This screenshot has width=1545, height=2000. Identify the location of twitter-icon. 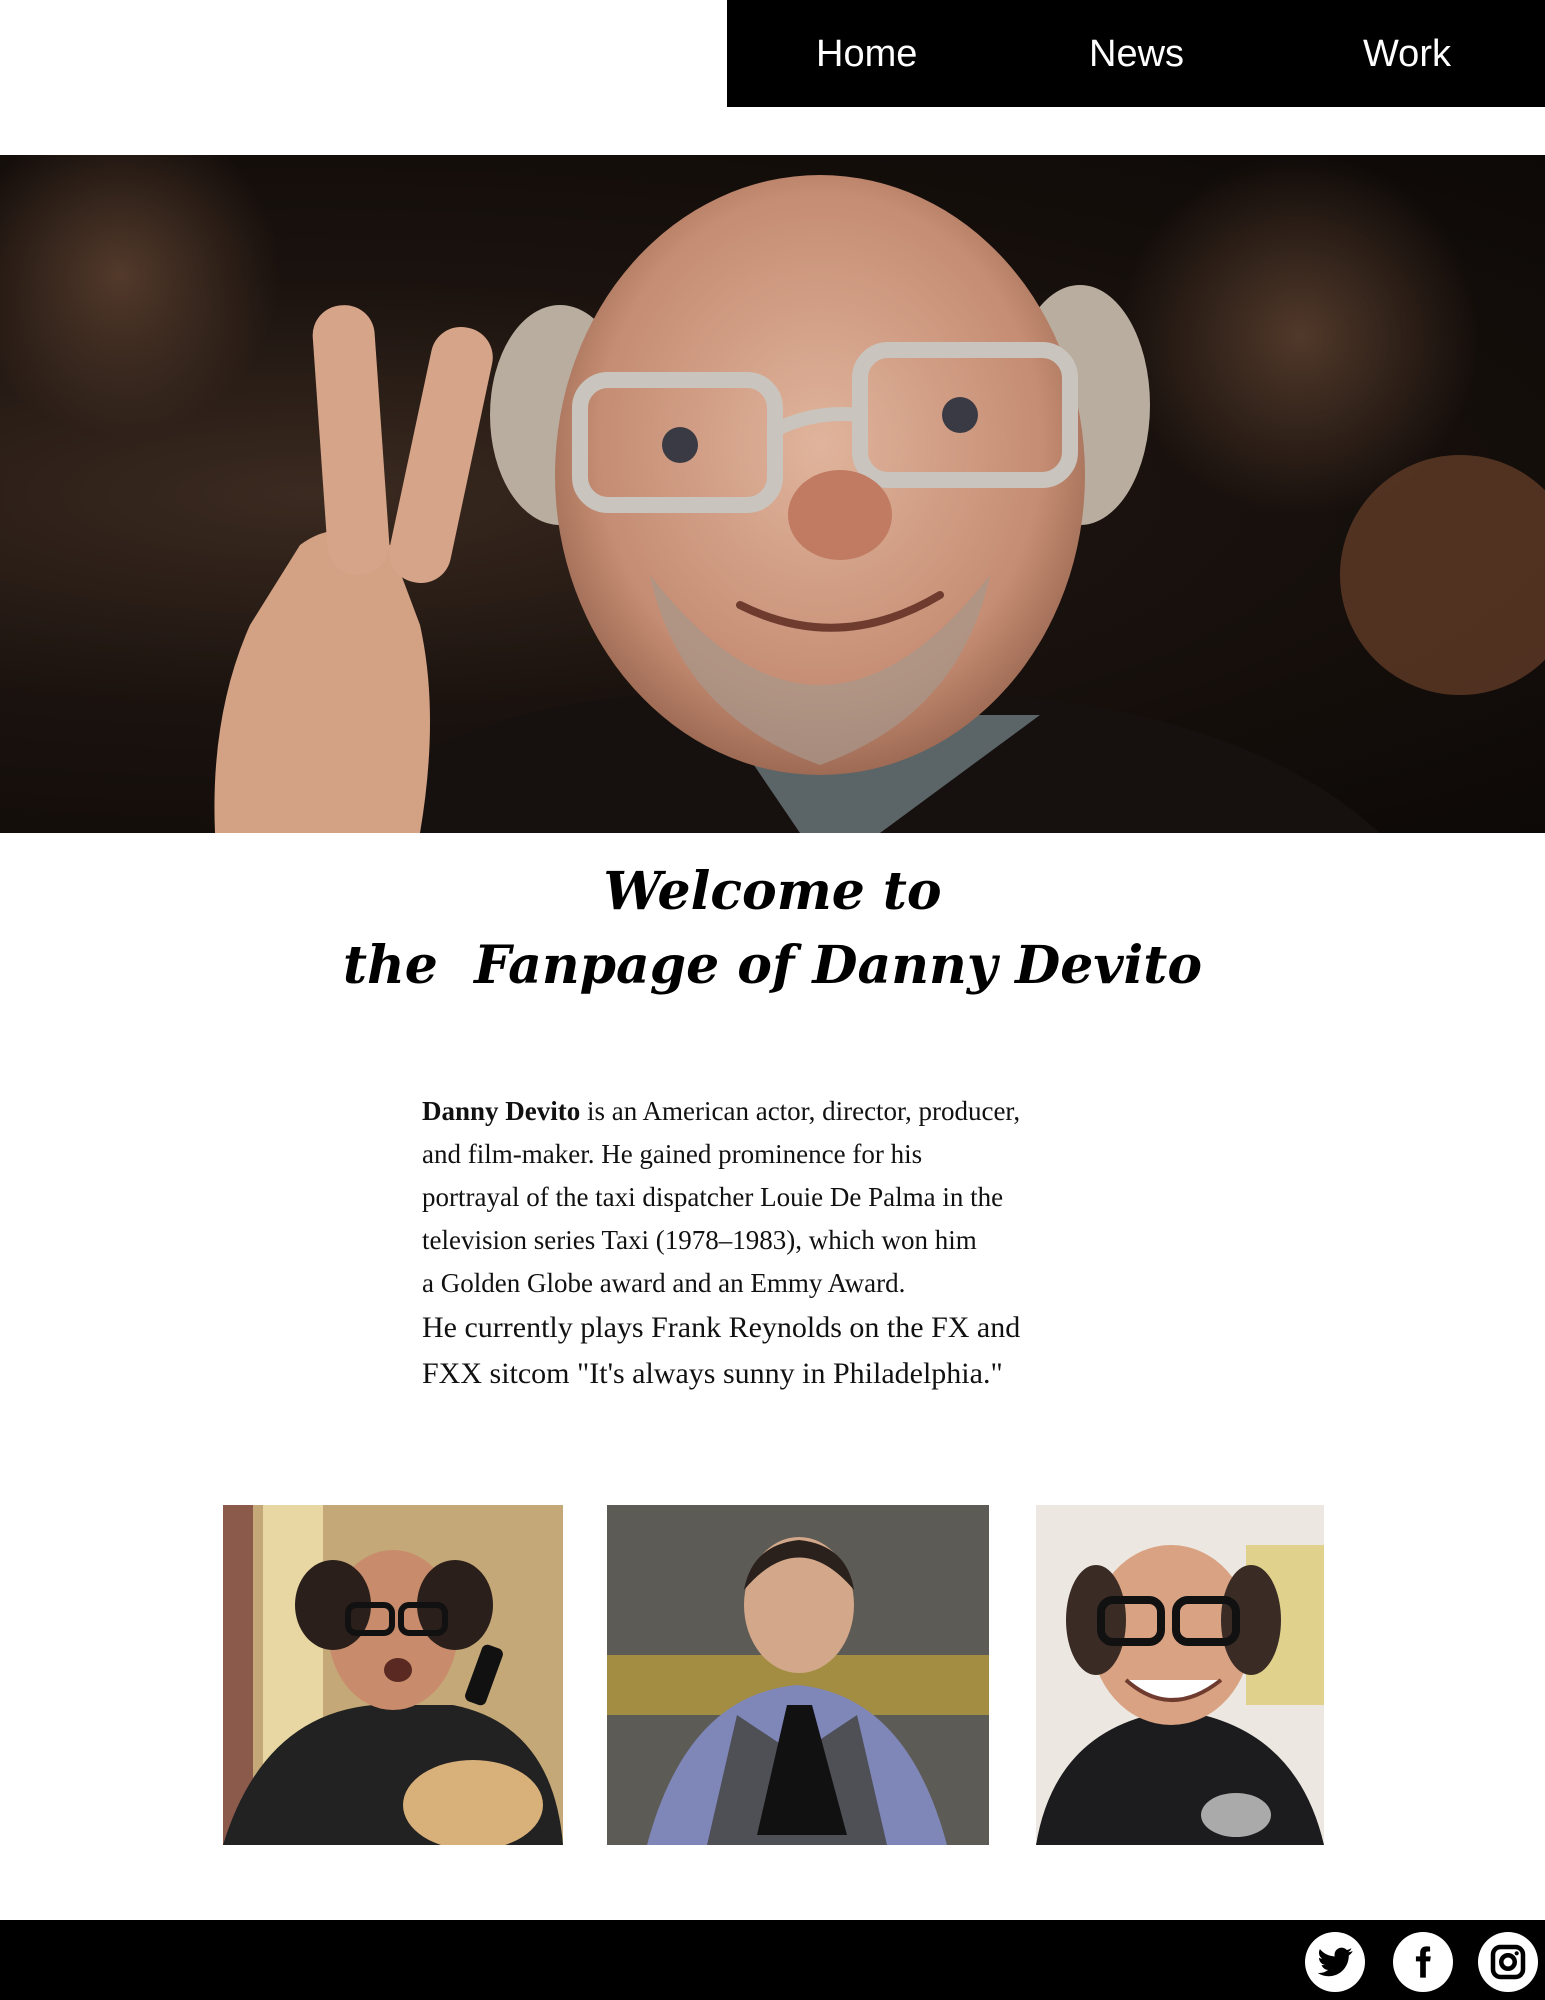
(1335, 1962).